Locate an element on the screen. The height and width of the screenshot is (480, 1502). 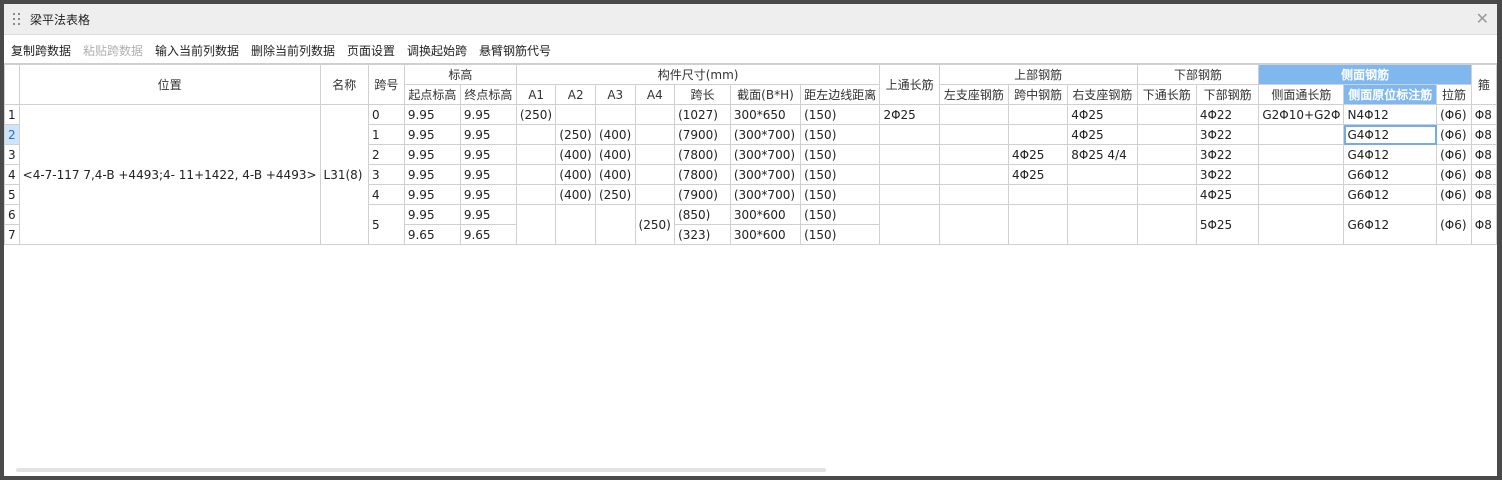
cantilever-rebar-code-button: 悬臂钢筋代号 is located at coordinates (515, 50).